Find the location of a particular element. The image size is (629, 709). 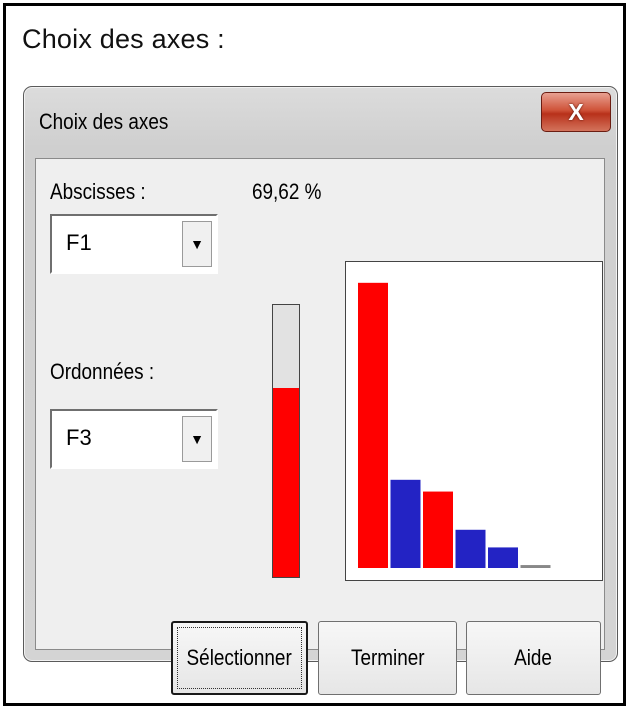

close-button: X is located at coordinates (576, 112).